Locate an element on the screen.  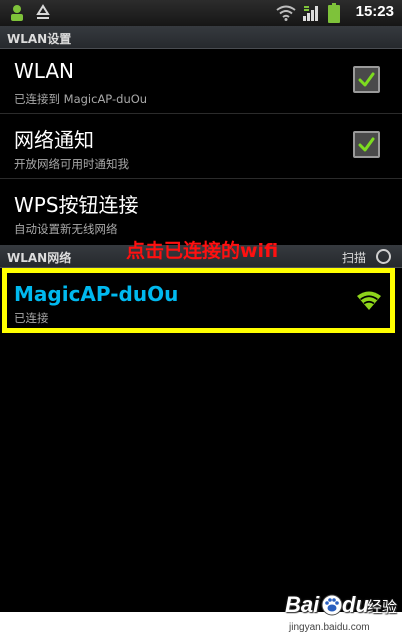
baidu-watermark: Bai du 经验 jingyan.baidu.com is located at coordinates (341, 612).